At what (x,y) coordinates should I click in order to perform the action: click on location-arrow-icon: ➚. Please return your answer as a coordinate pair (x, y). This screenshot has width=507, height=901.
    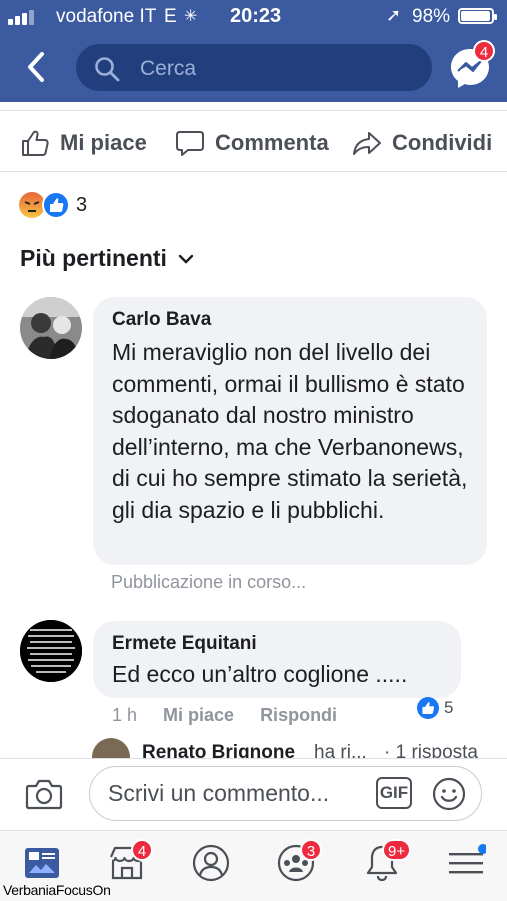
    Looking at the image, I should click on (394, 15).